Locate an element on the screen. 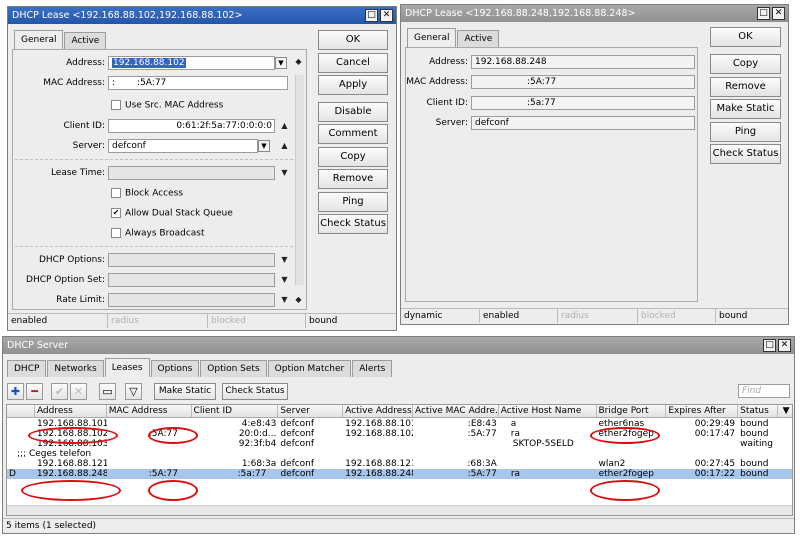  add-icon: ✚ is located at coordinates (15, 391).